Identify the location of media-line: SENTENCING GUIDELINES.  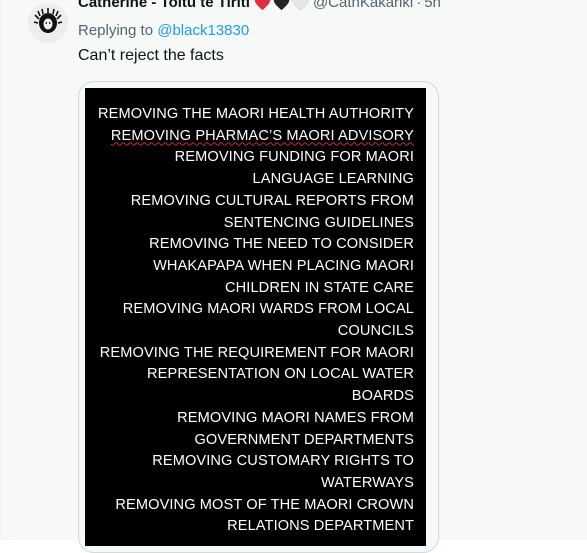
(318, 222).